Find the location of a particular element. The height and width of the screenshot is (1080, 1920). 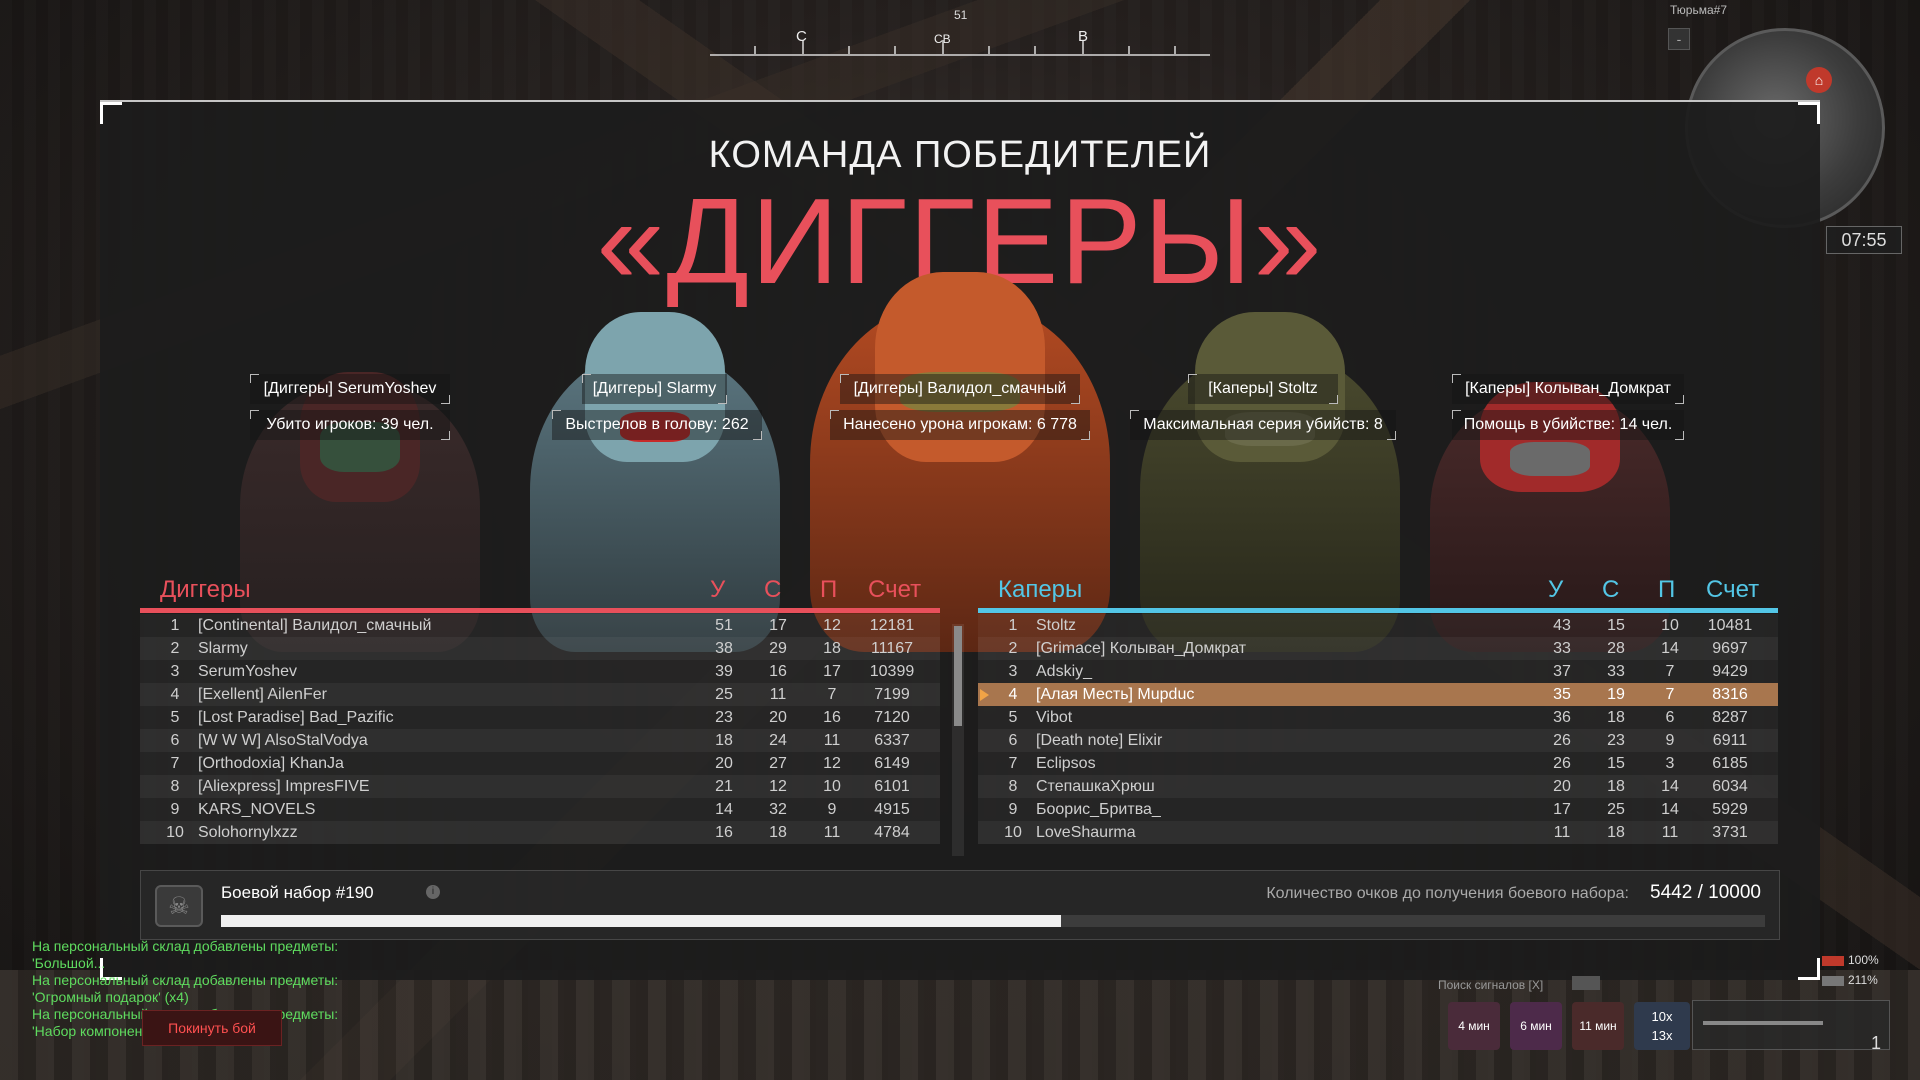

table-row: 5 [Lost Paradise] Bad_Pazific 23 20 16 7120 is located at coordinates (540, 717).